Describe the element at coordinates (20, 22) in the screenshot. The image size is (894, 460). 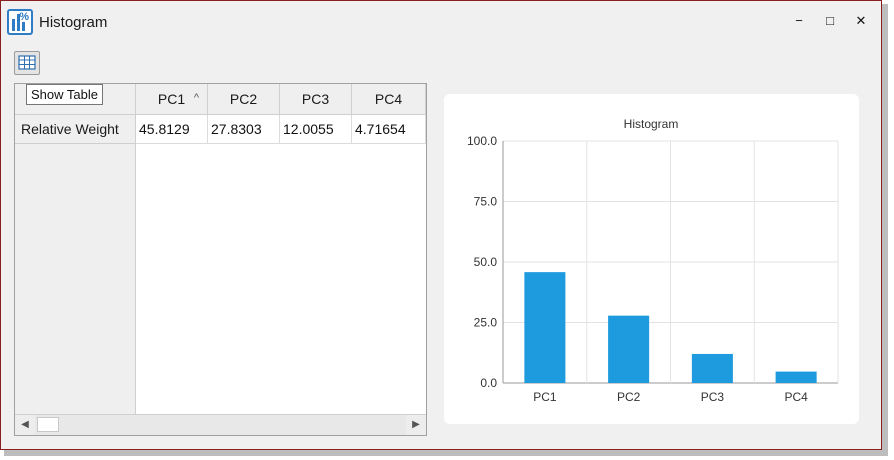
I see `histogram-app-icon: %` at that location.